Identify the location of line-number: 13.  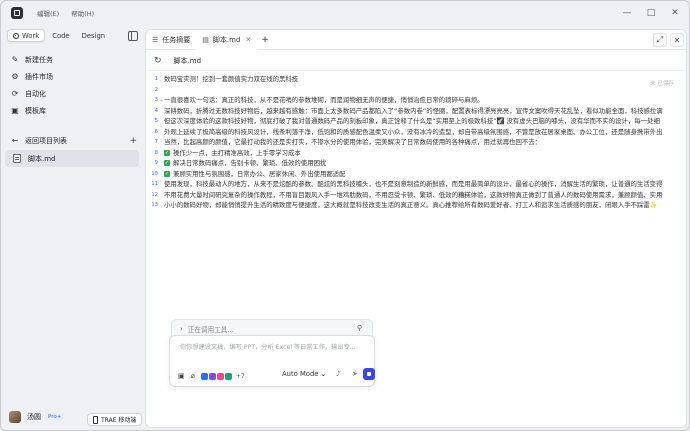
(154, 205).